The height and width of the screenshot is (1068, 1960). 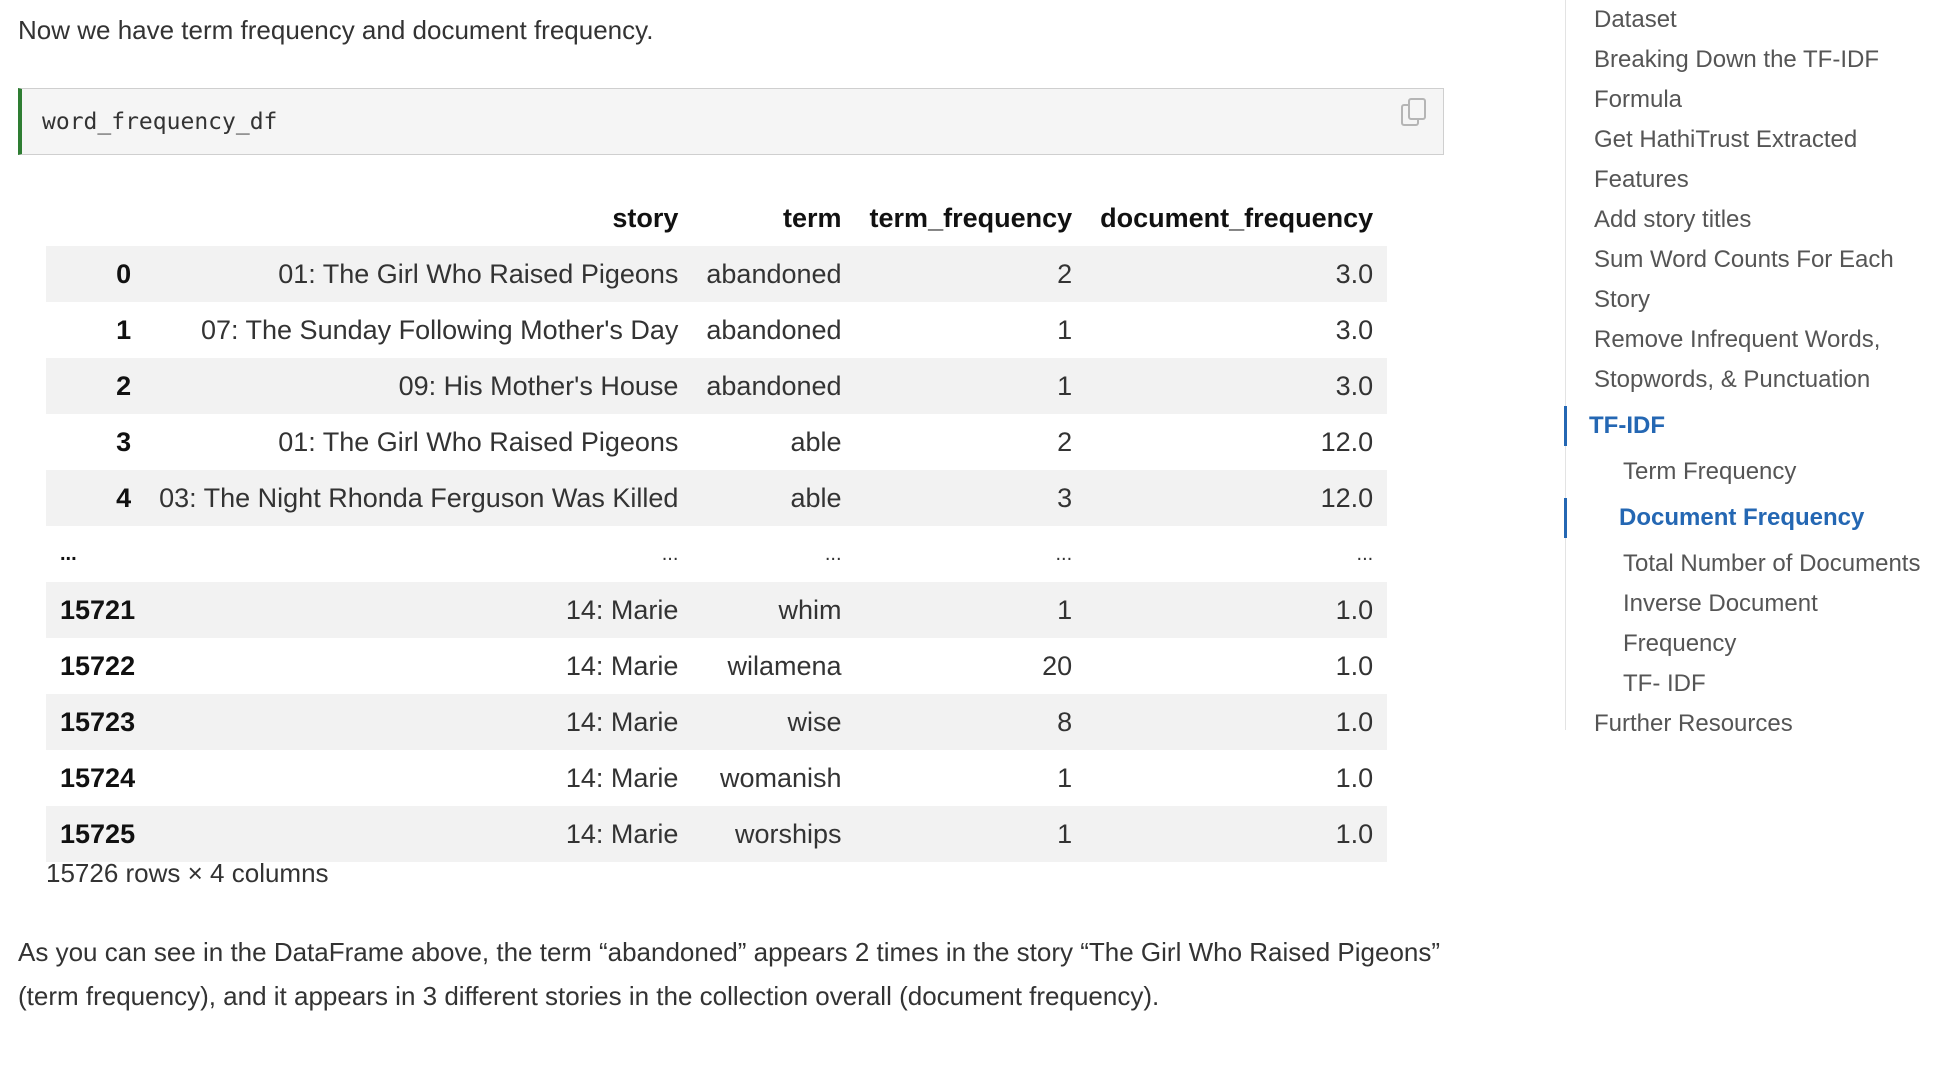 I want to click on toc-item-total-number-of-documents: Total Number of Documents, so click(x=1744, y=564).